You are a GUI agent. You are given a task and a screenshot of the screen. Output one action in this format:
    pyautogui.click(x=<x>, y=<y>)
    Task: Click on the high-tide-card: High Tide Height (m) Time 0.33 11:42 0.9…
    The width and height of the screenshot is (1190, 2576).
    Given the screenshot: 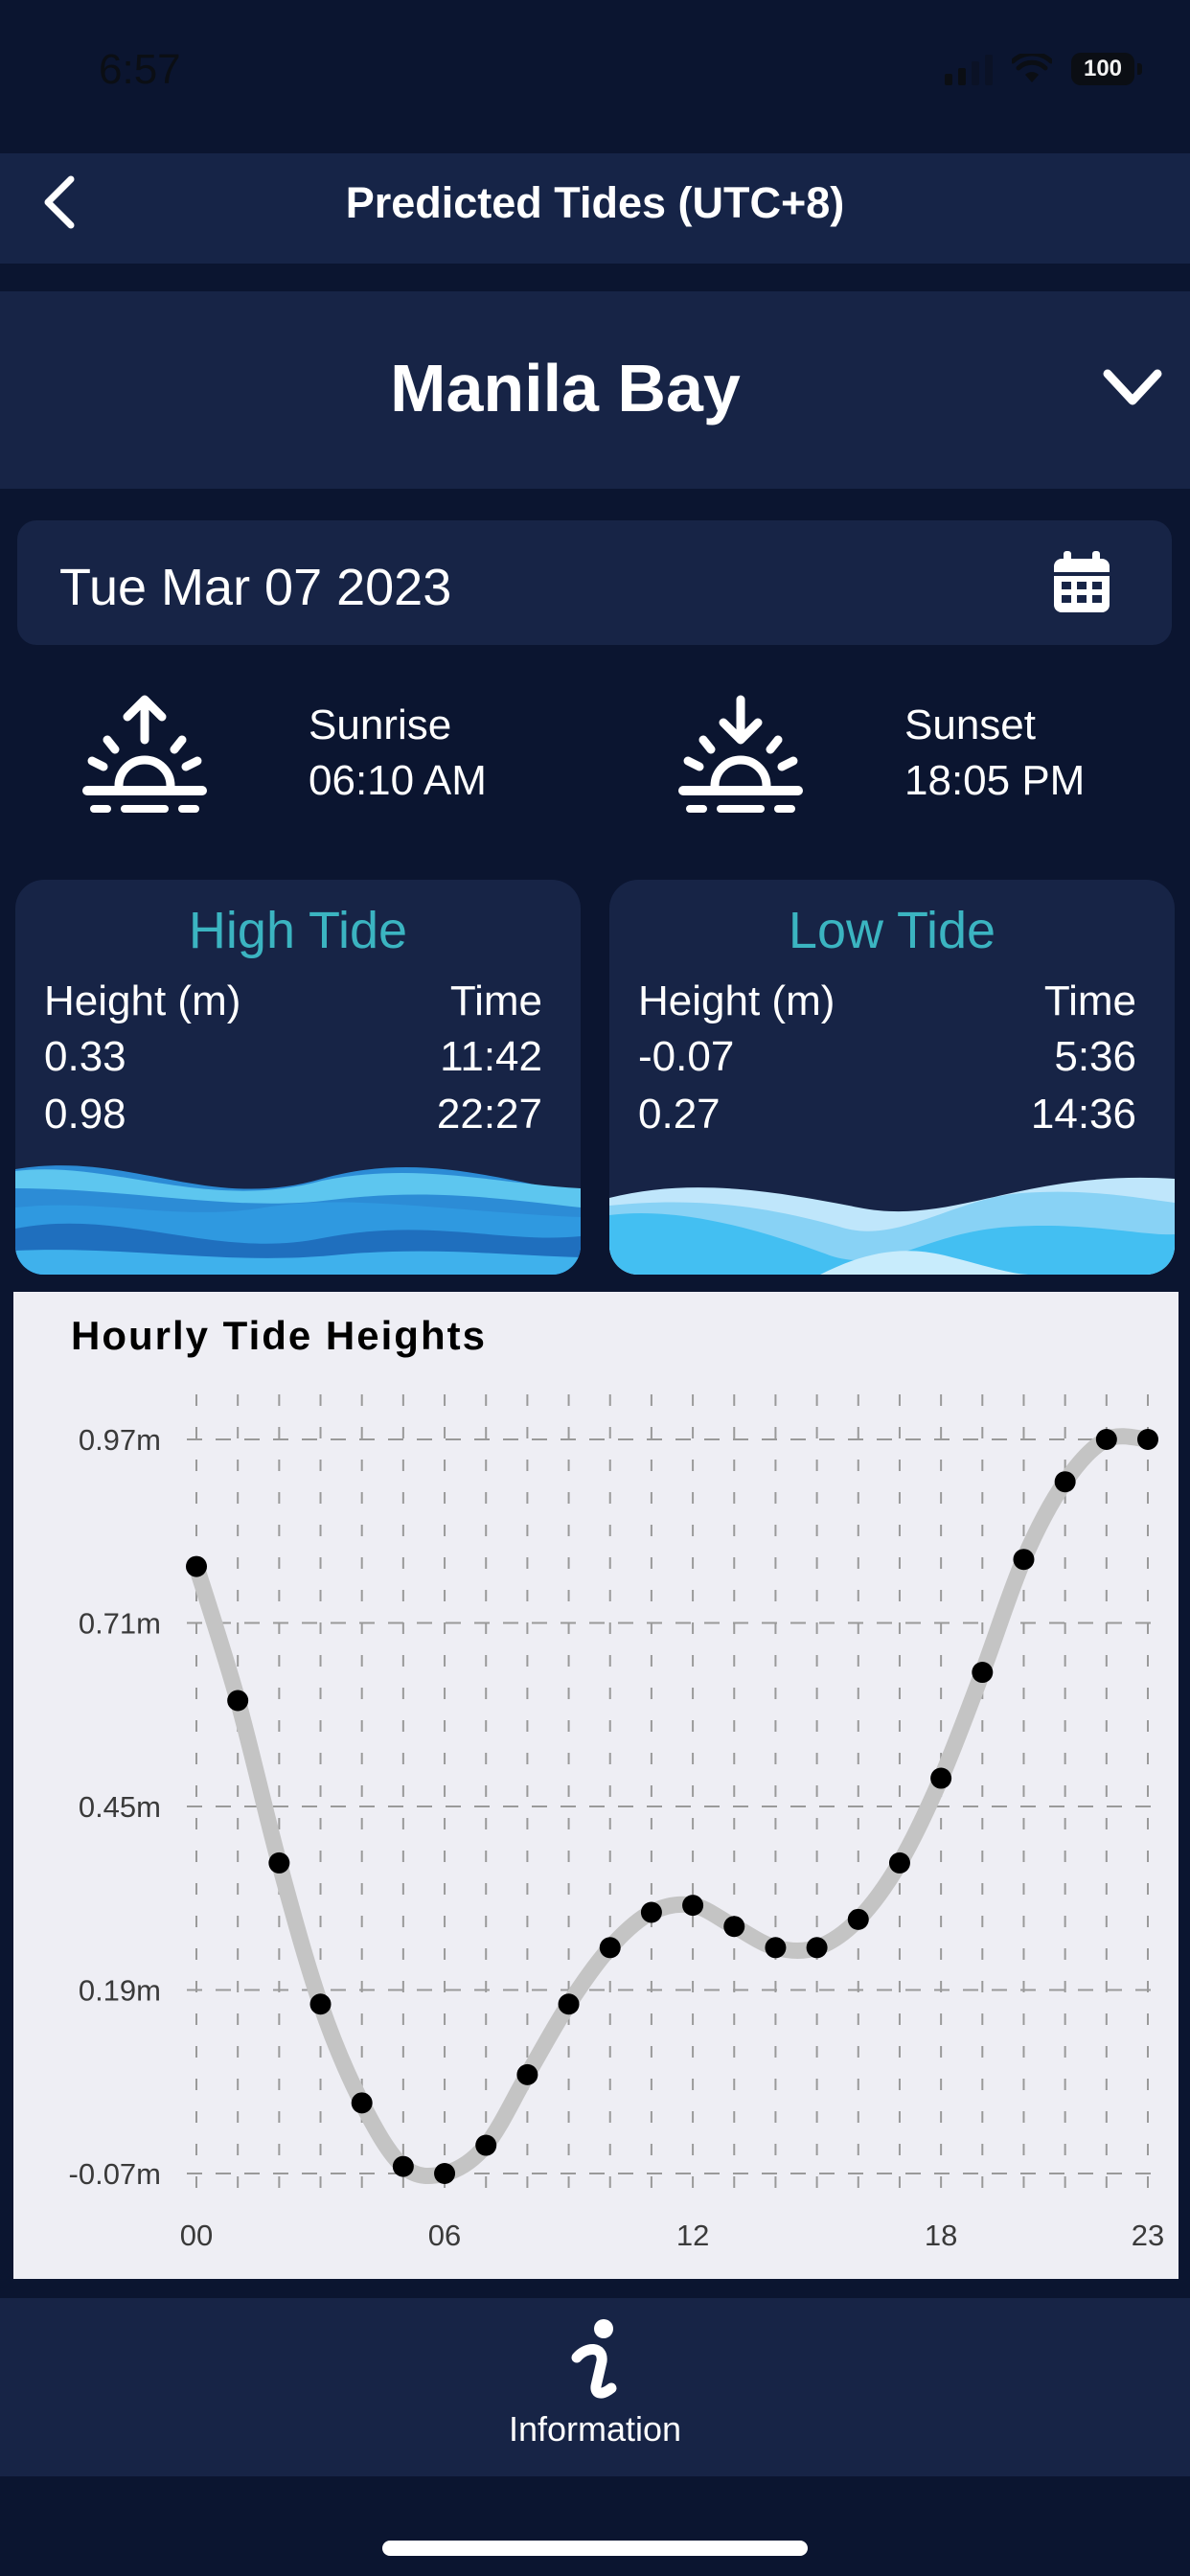 What is the action you would take?
    pyautogui.click(x=298, y=1077)
    